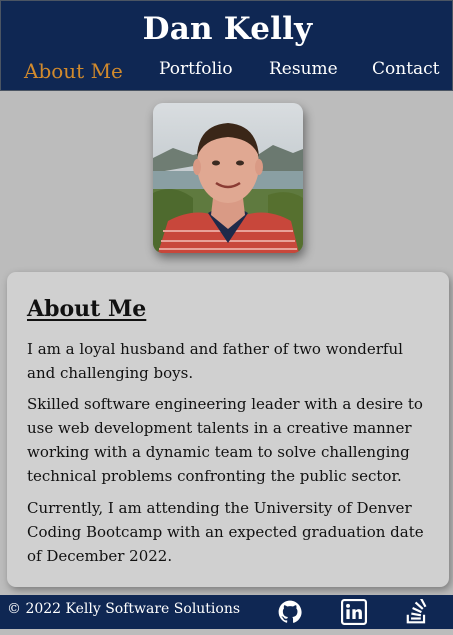 The image size is (453, 635). What do you see at coordinates (417, 611) in the screenshot?
I see `stackoverflow-icon` at bounding box center [417, 611].